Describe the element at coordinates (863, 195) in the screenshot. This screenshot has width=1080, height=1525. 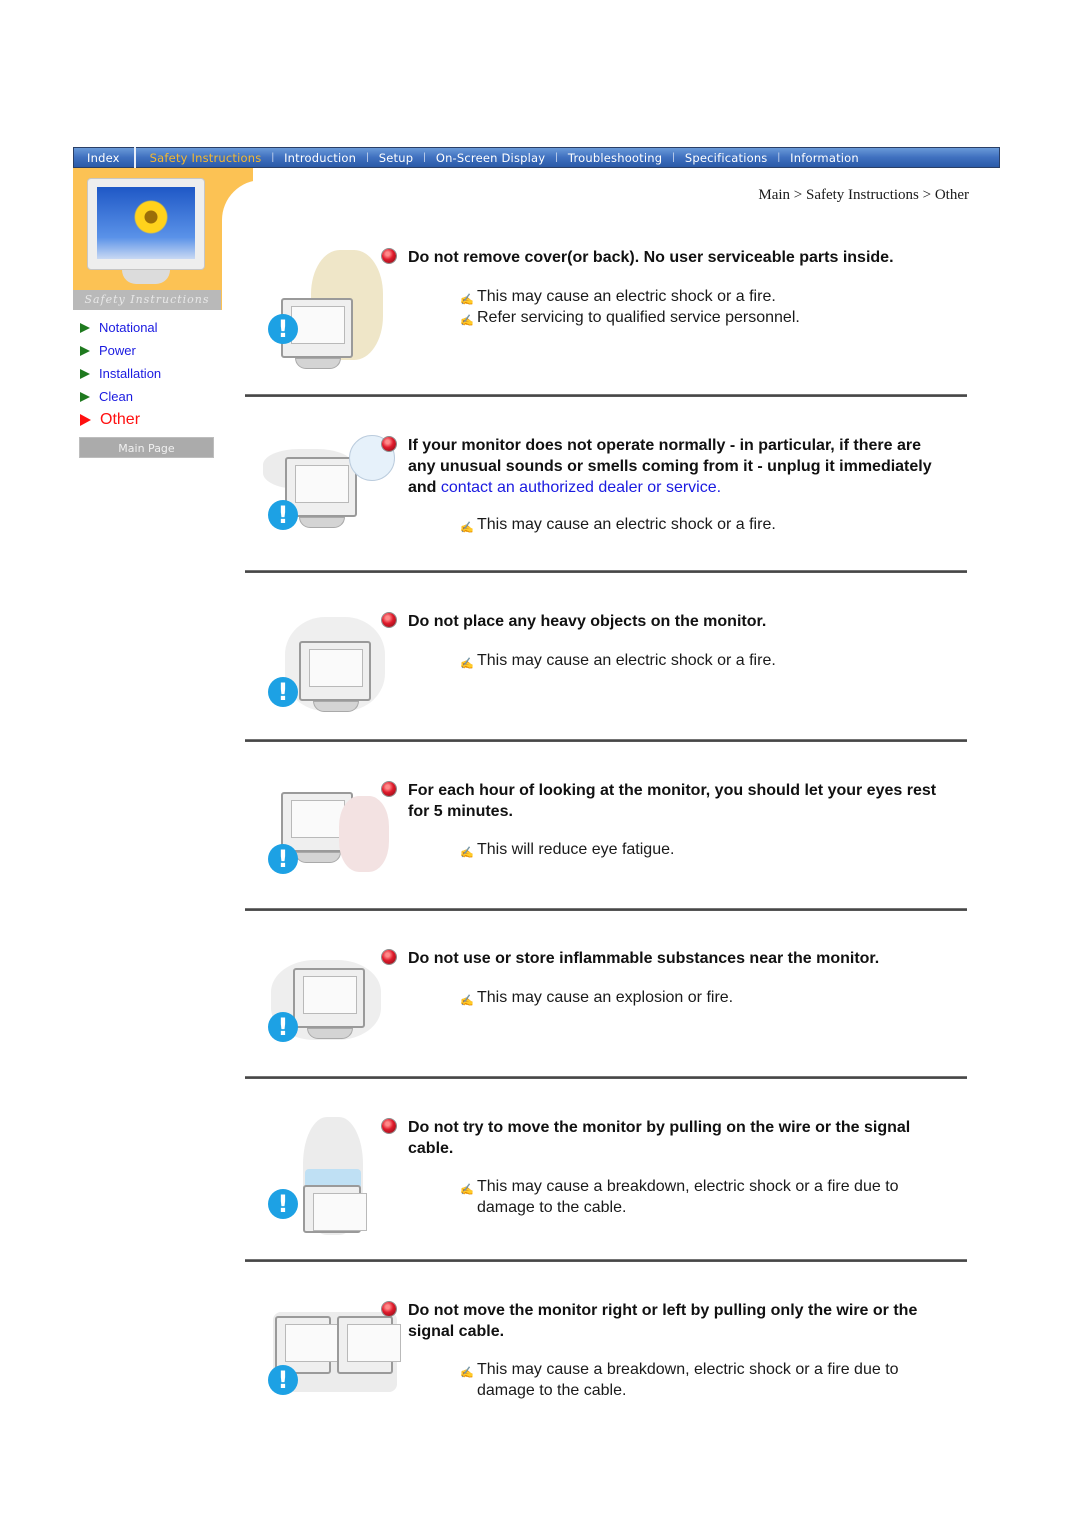
I see `breadcrumb: Main > Safety Instructions > Other` at that location.